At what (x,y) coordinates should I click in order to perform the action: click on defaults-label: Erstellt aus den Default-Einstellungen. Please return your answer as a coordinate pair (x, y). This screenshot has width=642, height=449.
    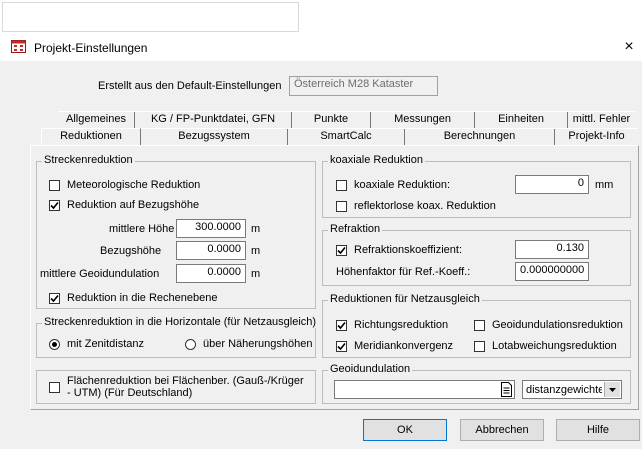
    Looking at the image, I should click on (190, 86).